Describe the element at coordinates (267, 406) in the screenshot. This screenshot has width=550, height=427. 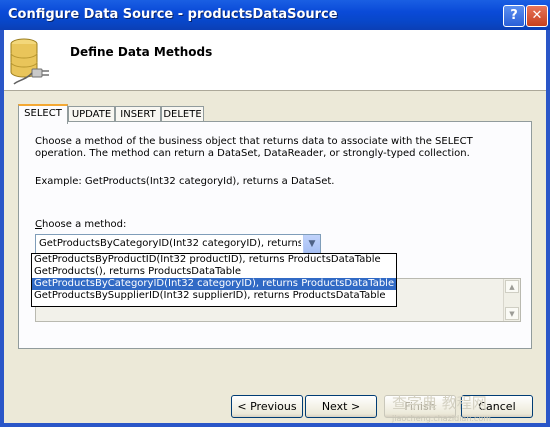
I see `previous-button: < Previous` at that location.